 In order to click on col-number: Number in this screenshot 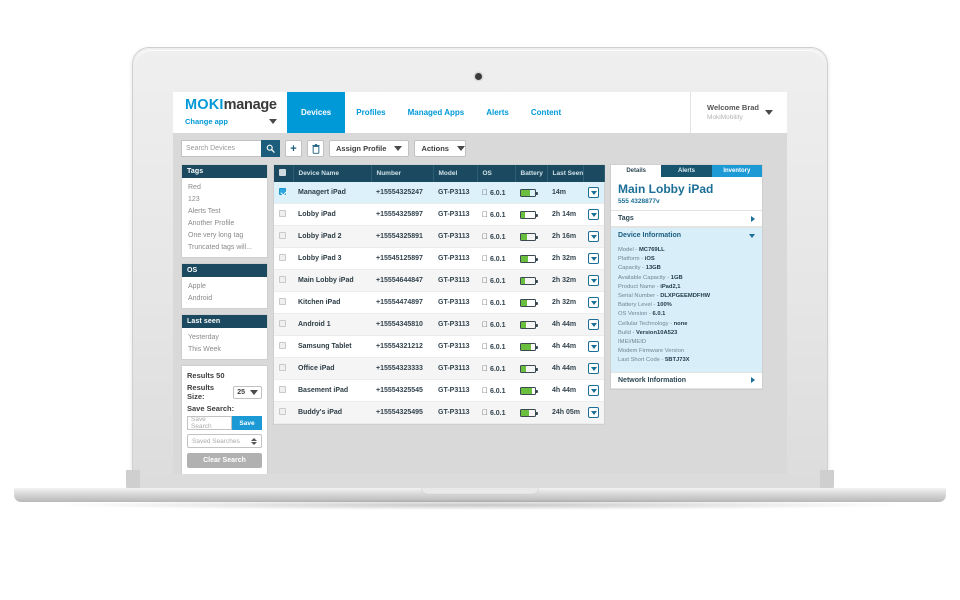, I will do `click(402, 173)`.